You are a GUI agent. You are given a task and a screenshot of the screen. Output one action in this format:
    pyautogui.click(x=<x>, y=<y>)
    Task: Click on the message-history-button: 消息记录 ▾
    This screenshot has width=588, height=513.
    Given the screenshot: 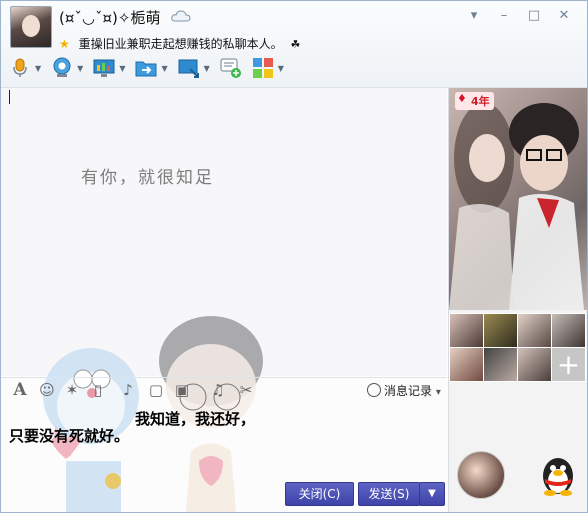 What is the action you would take?
    pyautogui.click(x=404, y=390)
    